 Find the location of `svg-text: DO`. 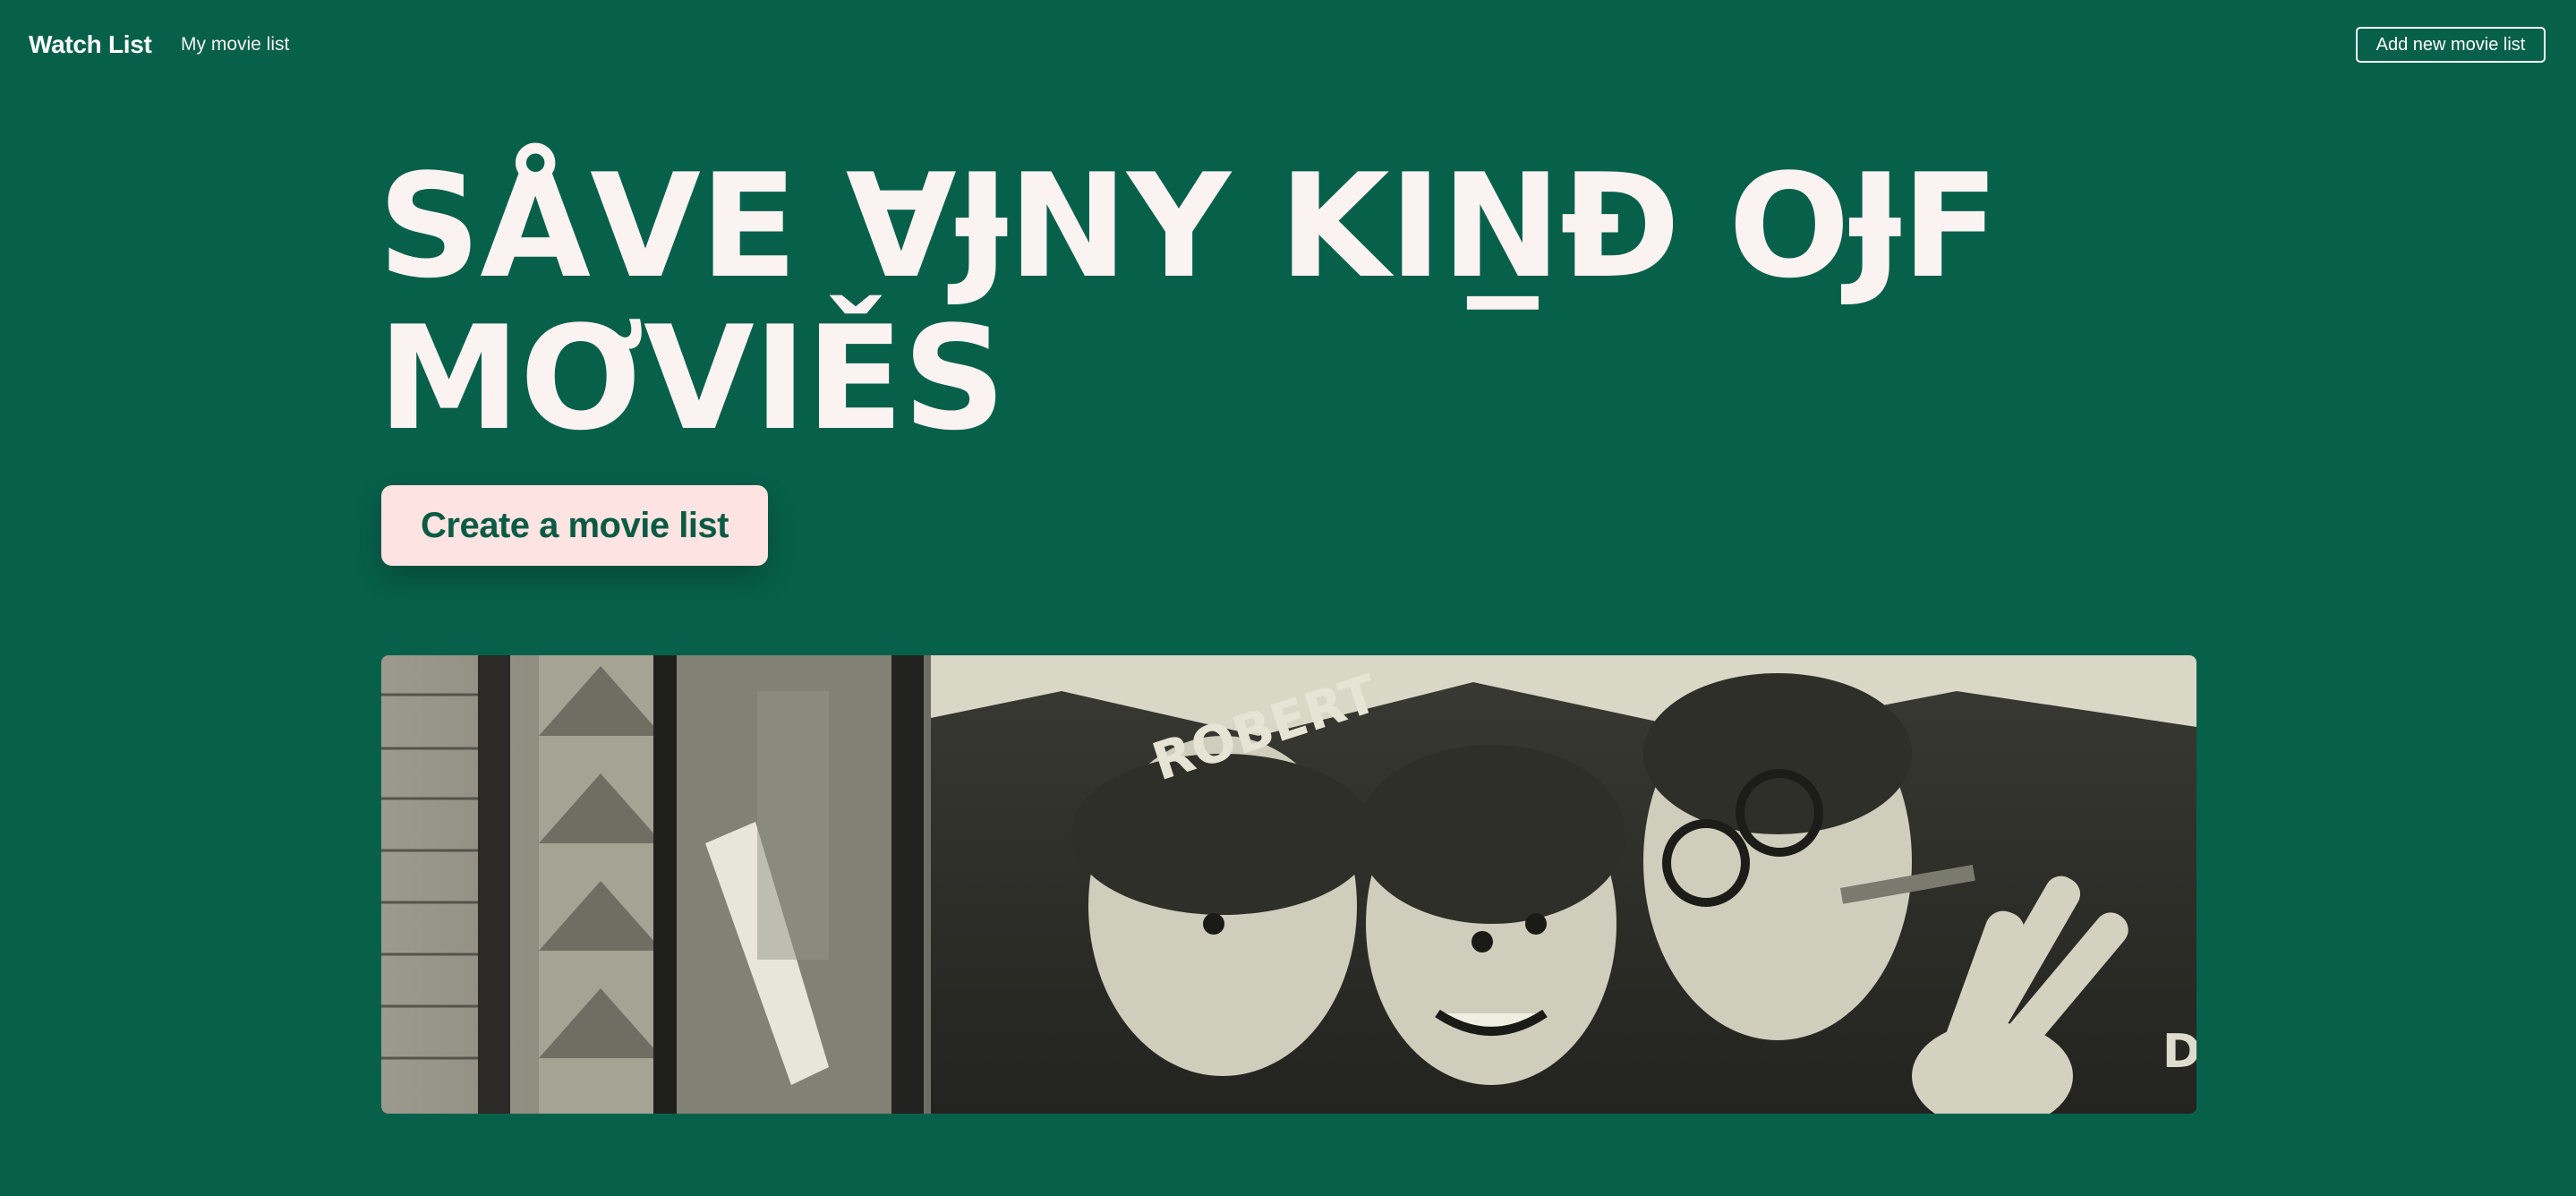

svg-text: DO is located at coordinates (2179, 1052).